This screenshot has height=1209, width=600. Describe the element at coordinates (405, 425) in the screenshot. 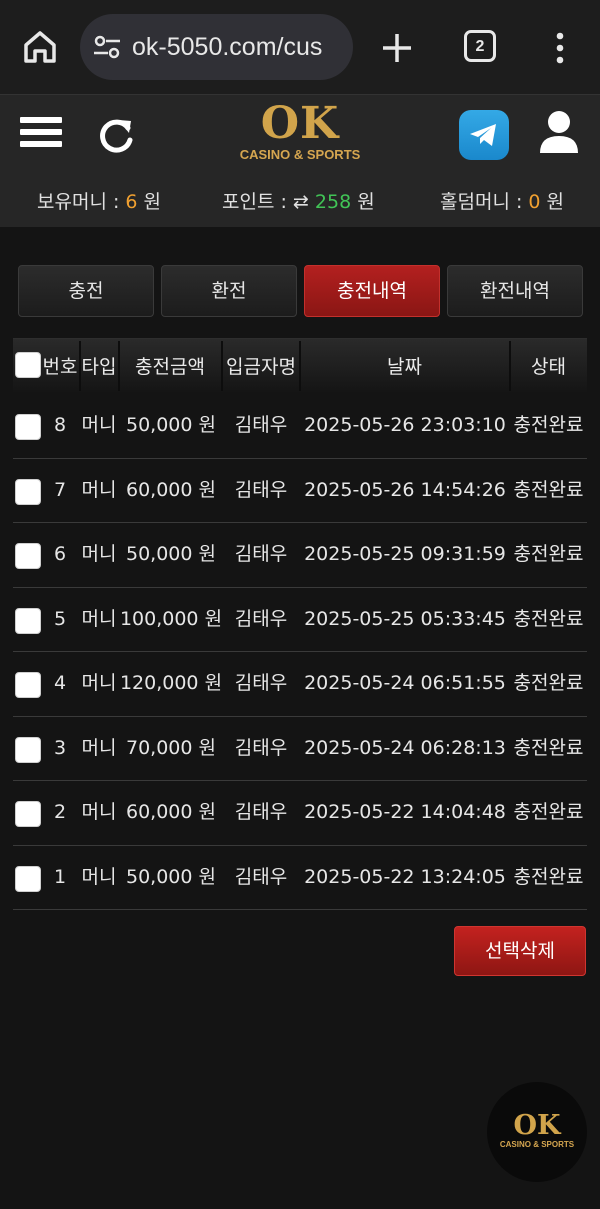

I see `row-date: 2025-05-26 23:03:10` at that location.